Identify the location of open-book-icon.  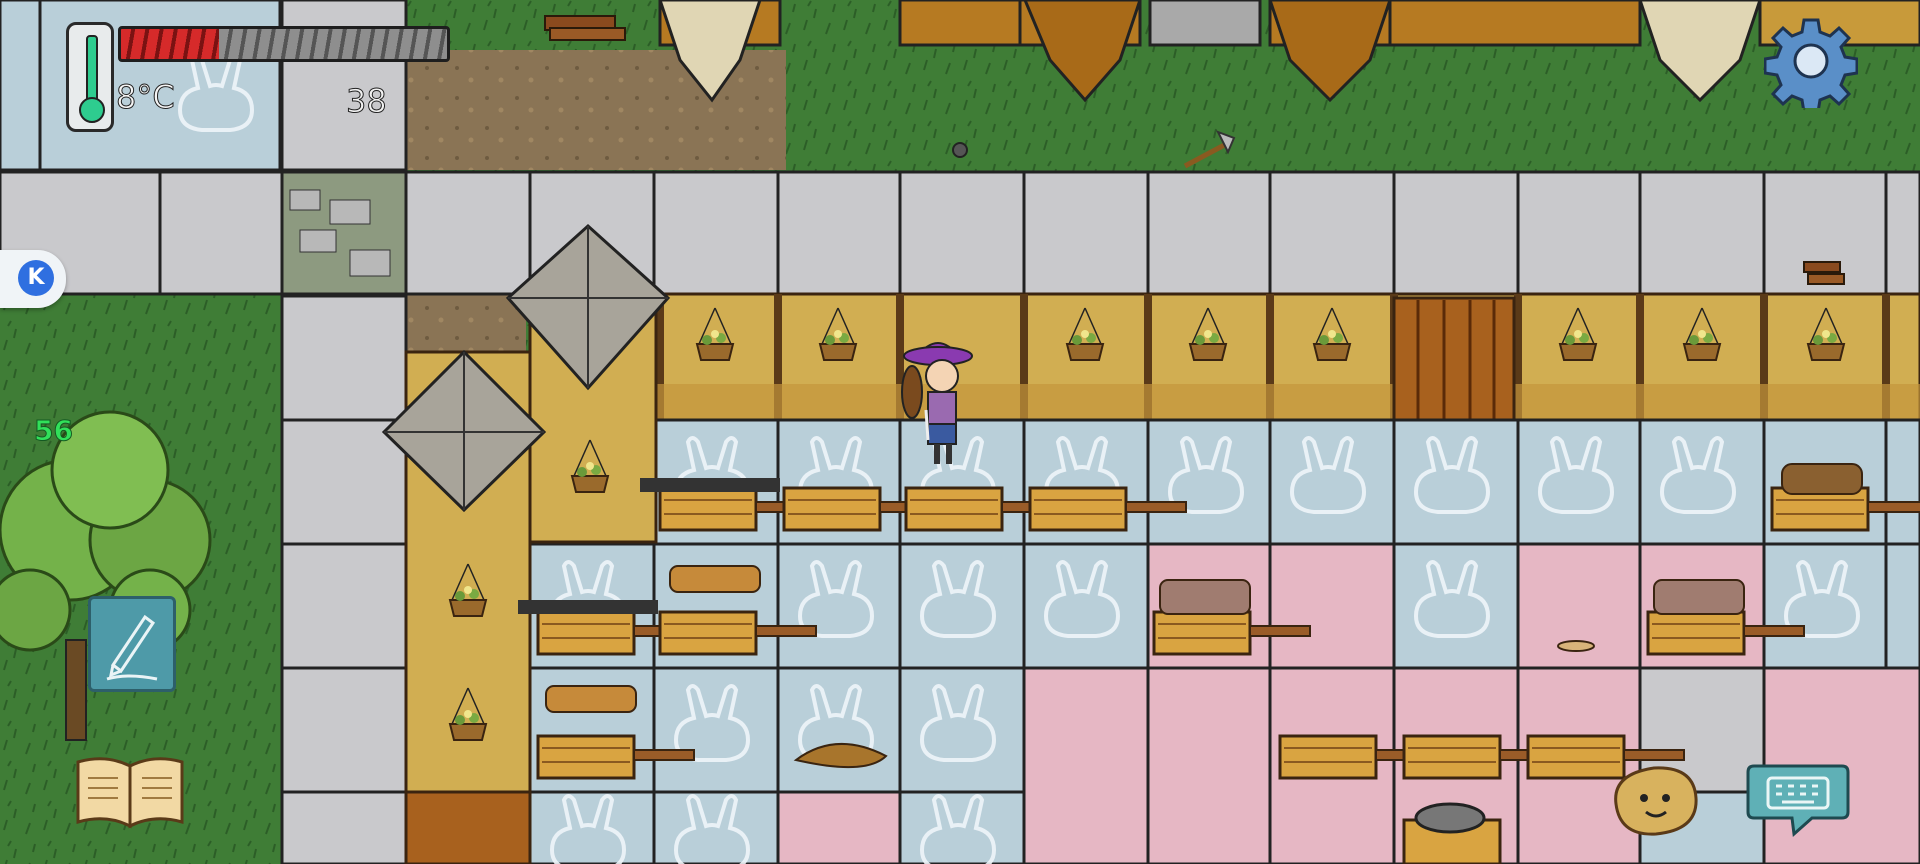
(130, 793).